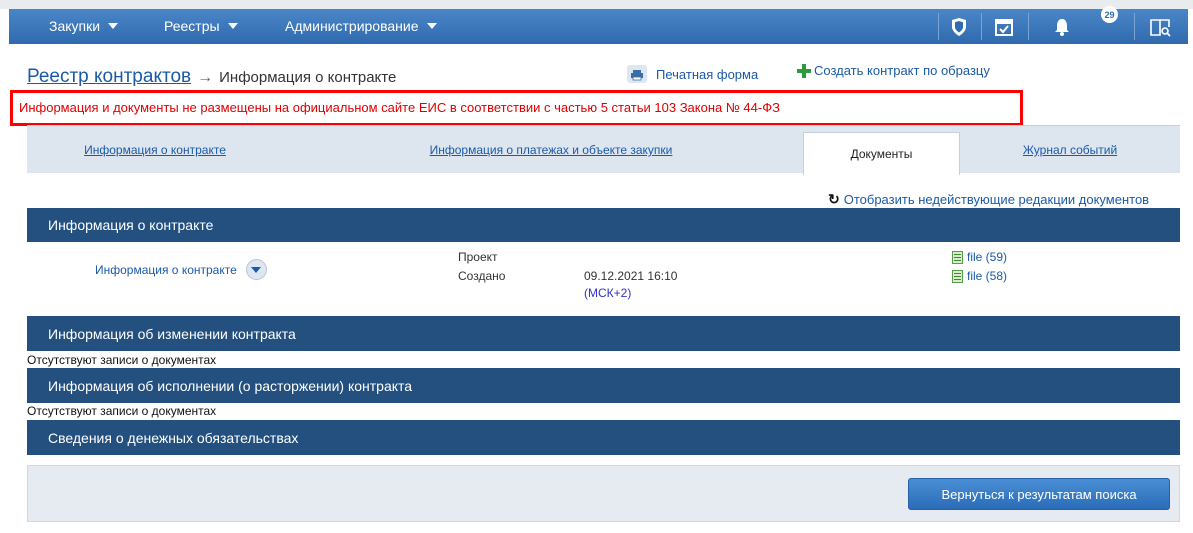 This screenshot has width=1193, height=533. Describe the element at coordinates (482, 276) in the screenshot. I see `created-label: Создано` at that location.